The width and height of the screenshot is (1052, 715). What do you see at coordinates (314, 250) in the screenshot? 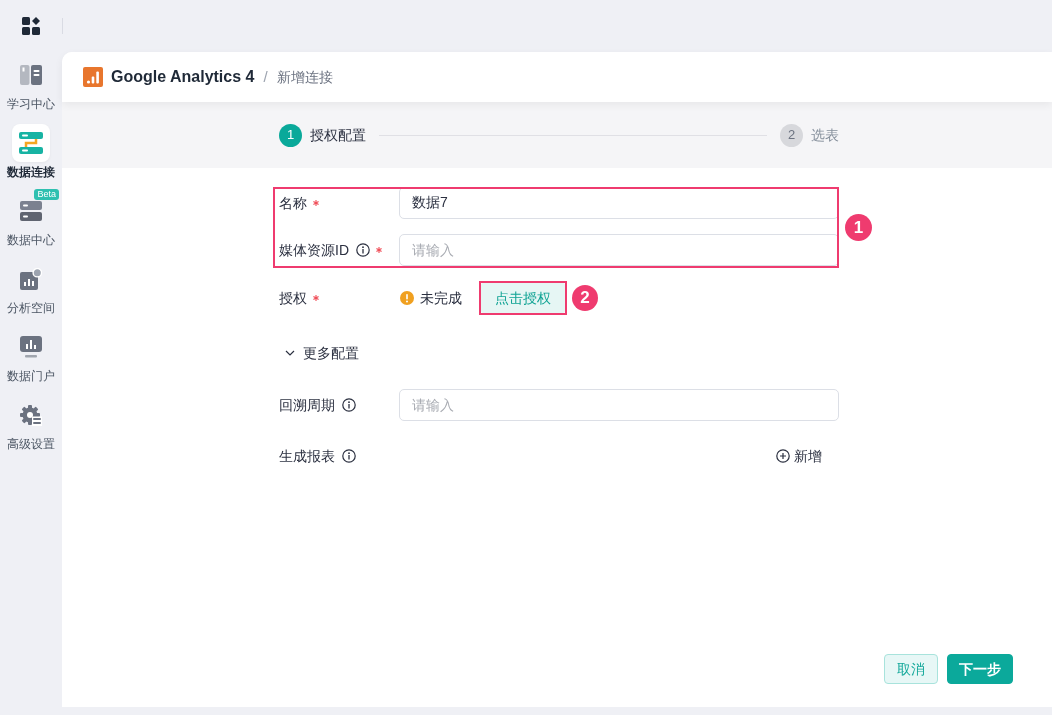
I see `field-label: 媒体资源ID` at bounding box center [314, 250].